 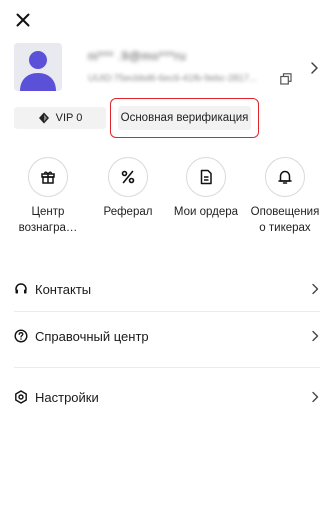 I want to click on menu-label: Настройки, so click(x=67, y=397).